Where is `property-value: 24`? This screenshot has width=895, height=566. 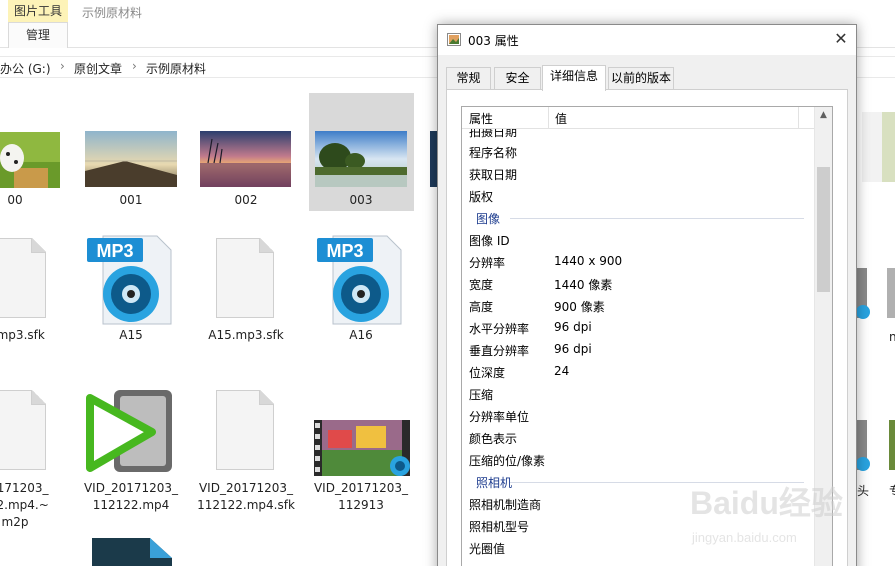 property-value: 24 is located at coordinates (562, 371).